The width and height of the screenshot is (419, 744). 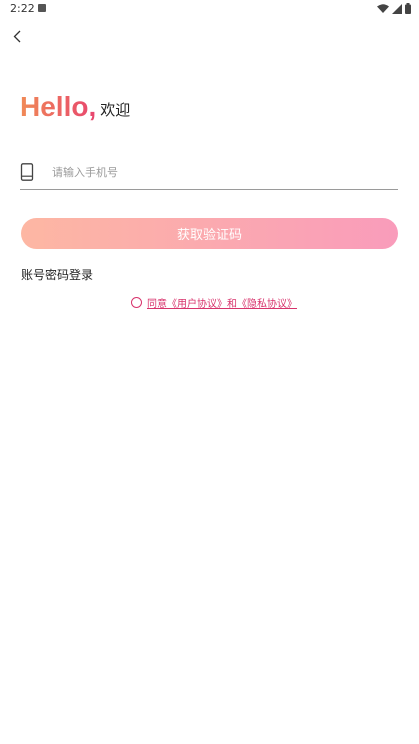 What do you see at coordinates (217, 172) in the screenshot?
I see `phone-number-input` at bounding box center [217, 172].